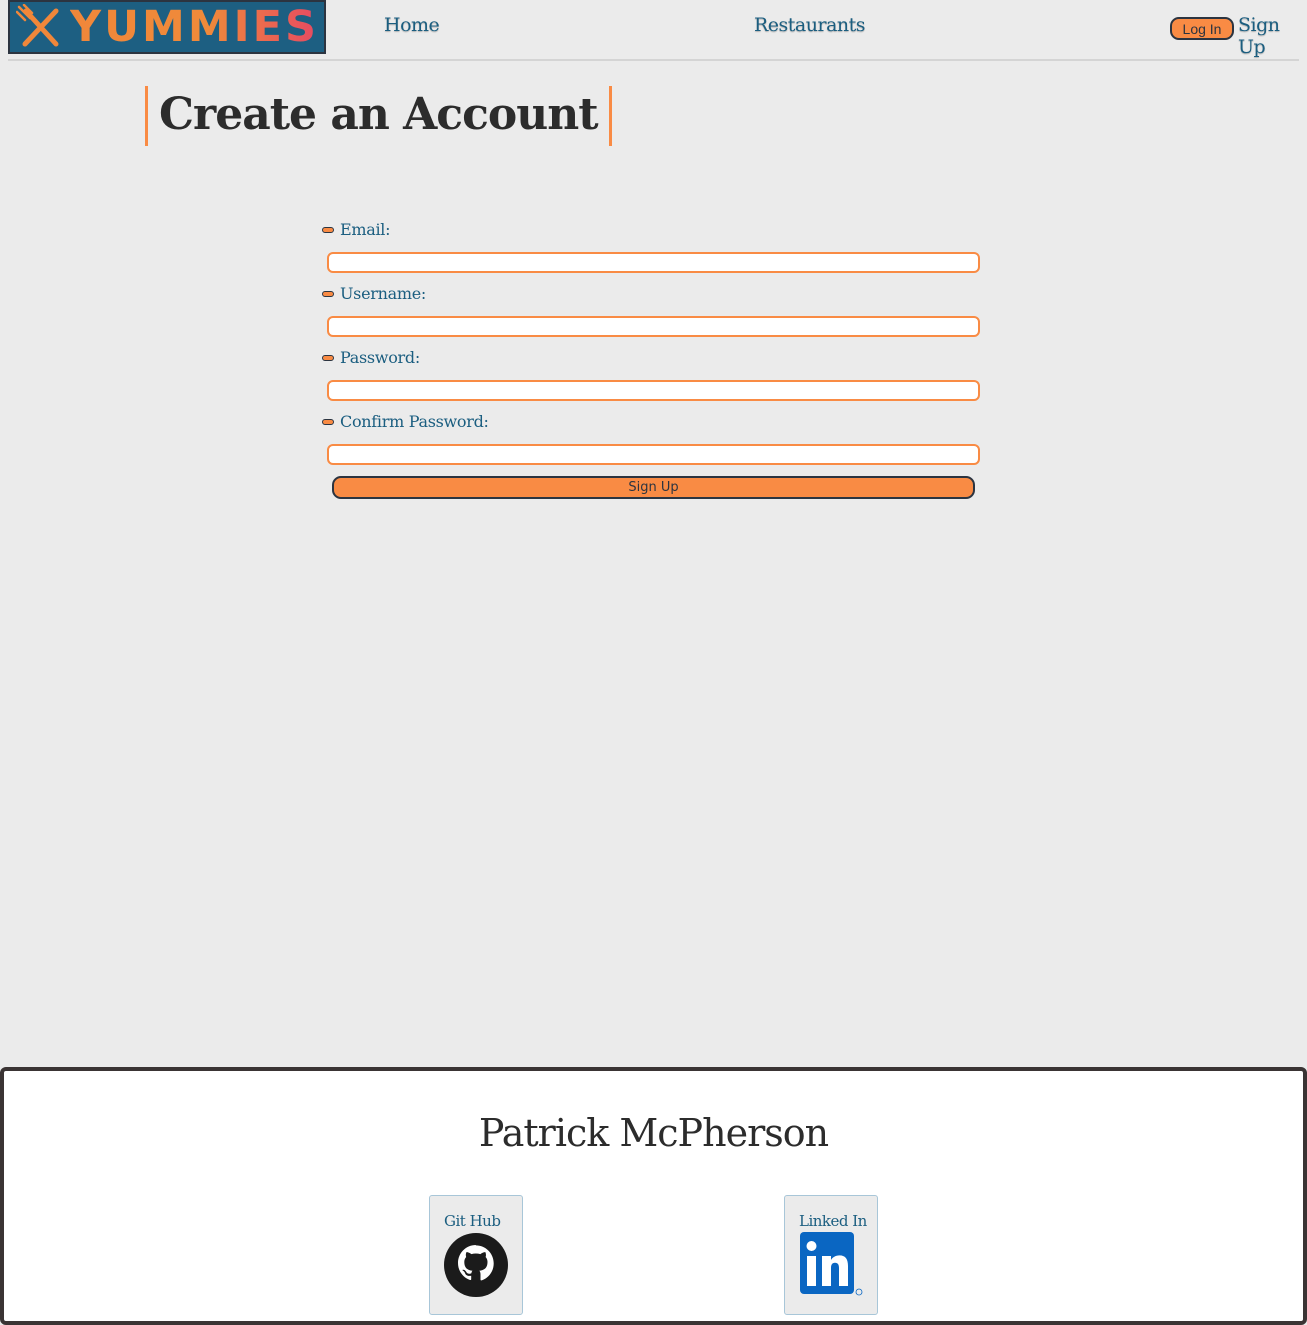  I want to click on top-nav: YUMMIES Home Restaurants Log In Sign Up, so click(653, 30).